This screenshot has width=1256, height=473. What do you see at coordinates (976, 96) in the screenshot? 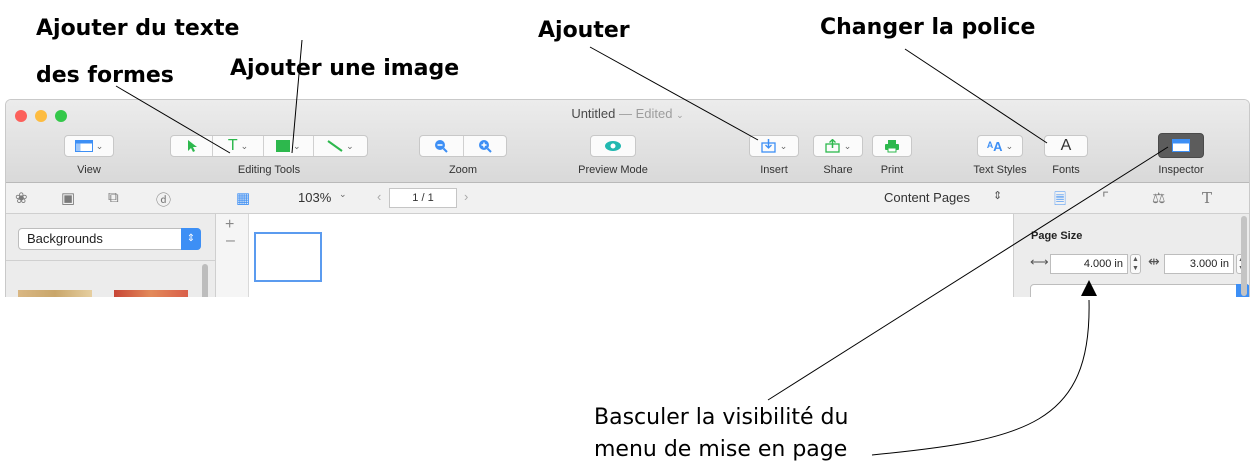
I see `pointer-line-fonts` at bounding box center [976, 96].